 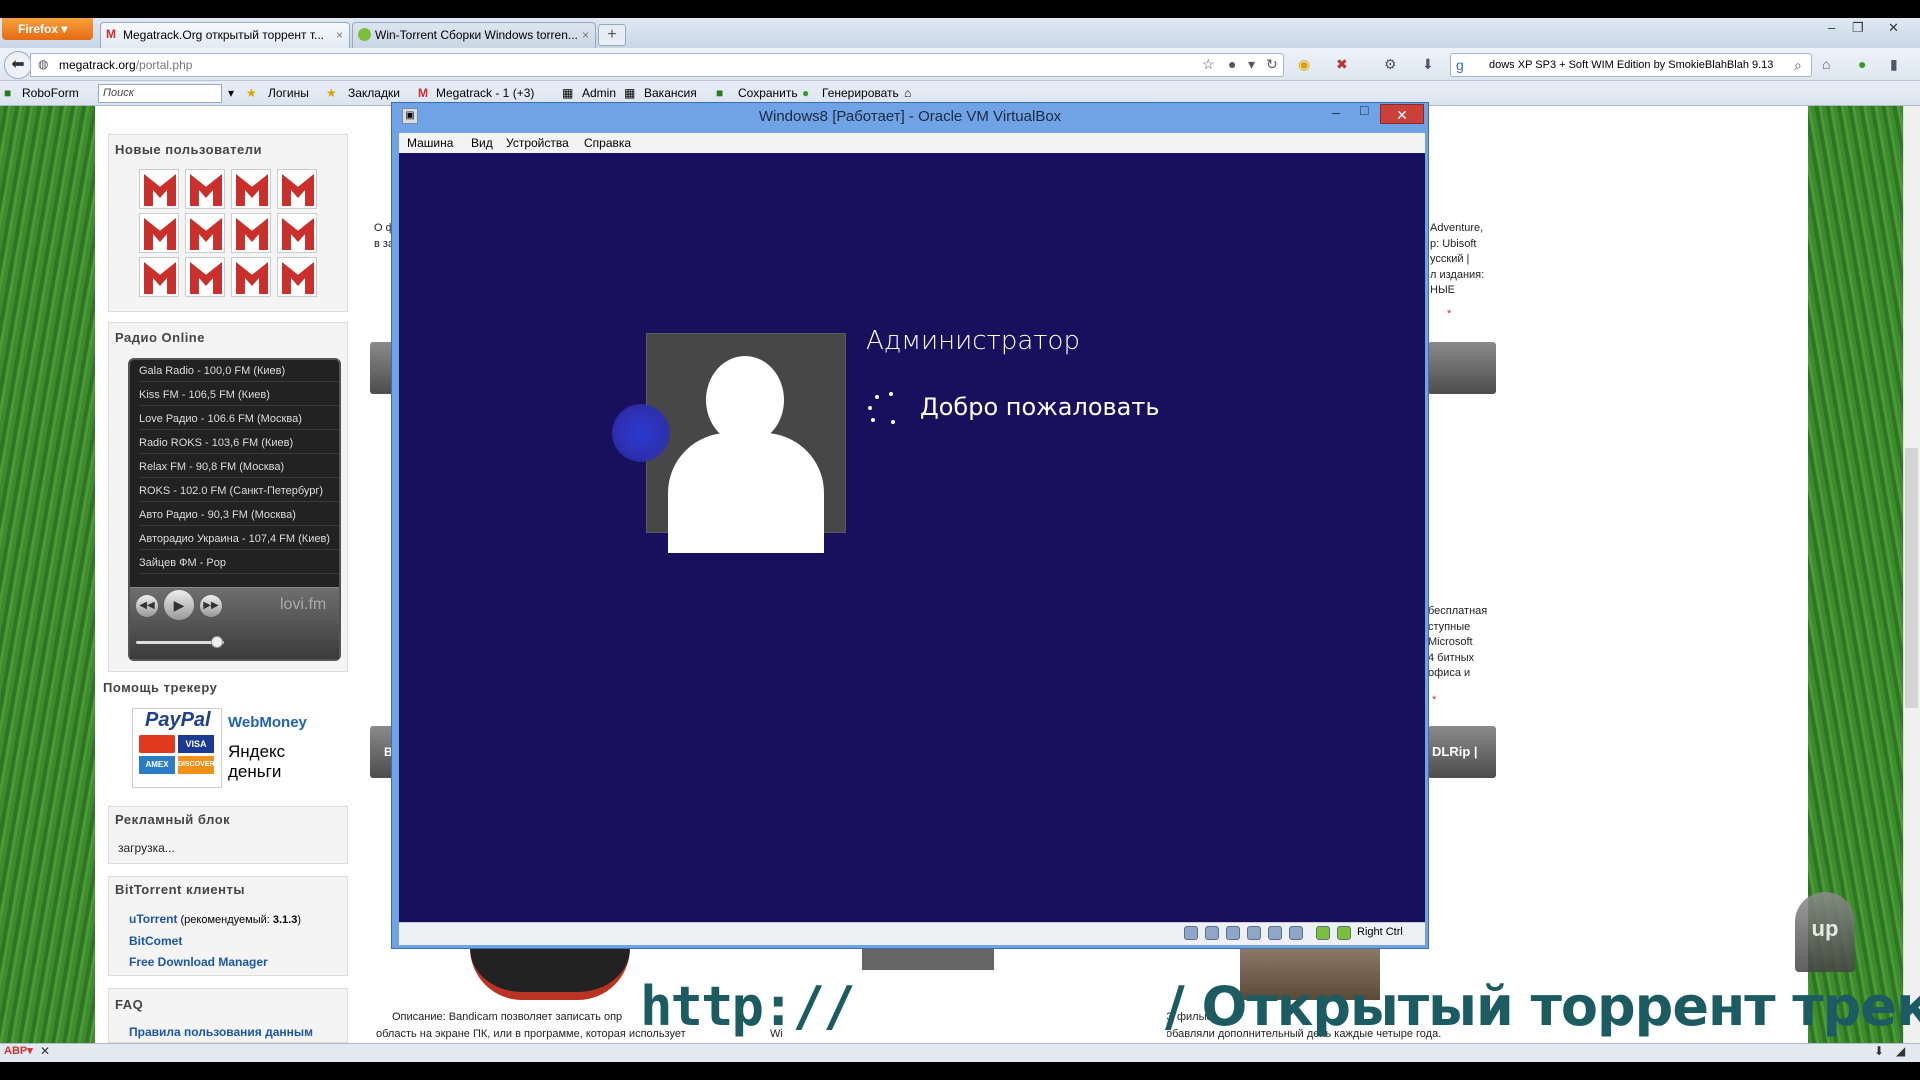 What do you see at coordinates (1296, 933) in the screenshot?
I see `video-capture-icon` at bounding box center [1296, 933].